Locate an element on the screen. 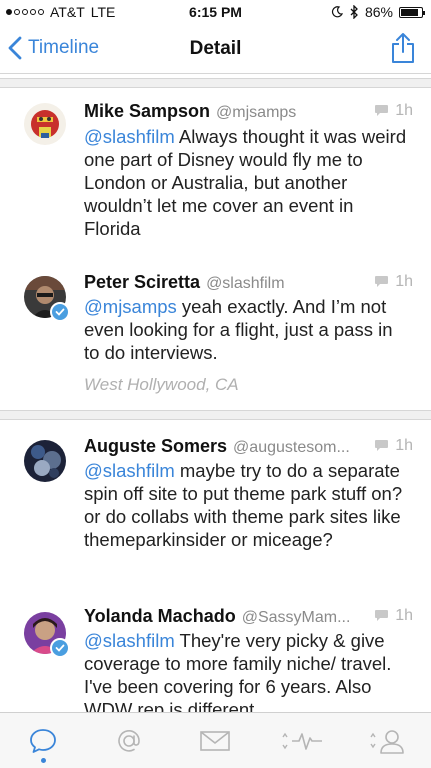  speech-bubble-icon is located at coordinates (43, 740).